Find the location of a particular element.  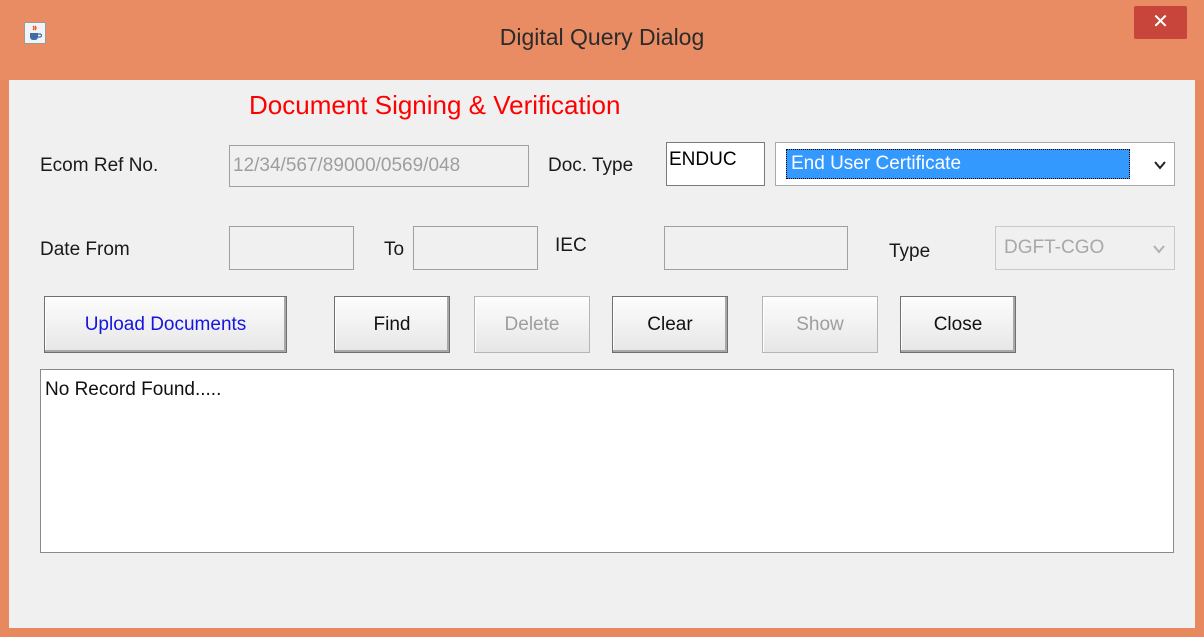

close-icon: ✕ is located at coordinates (1160, 22).